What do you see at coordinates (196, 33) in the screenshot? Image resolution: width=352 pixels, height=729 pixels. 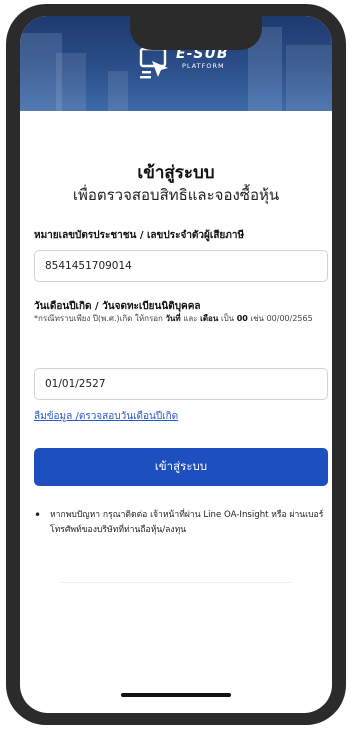 I see `phone-notch` at bounding box center [196, 33].